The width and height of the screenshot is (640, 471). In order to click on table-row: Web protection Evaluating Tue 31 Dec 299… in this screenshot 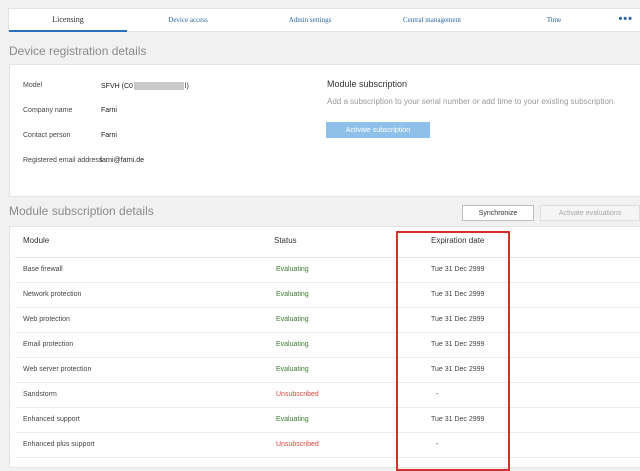, I will do `click(327, 320)`.